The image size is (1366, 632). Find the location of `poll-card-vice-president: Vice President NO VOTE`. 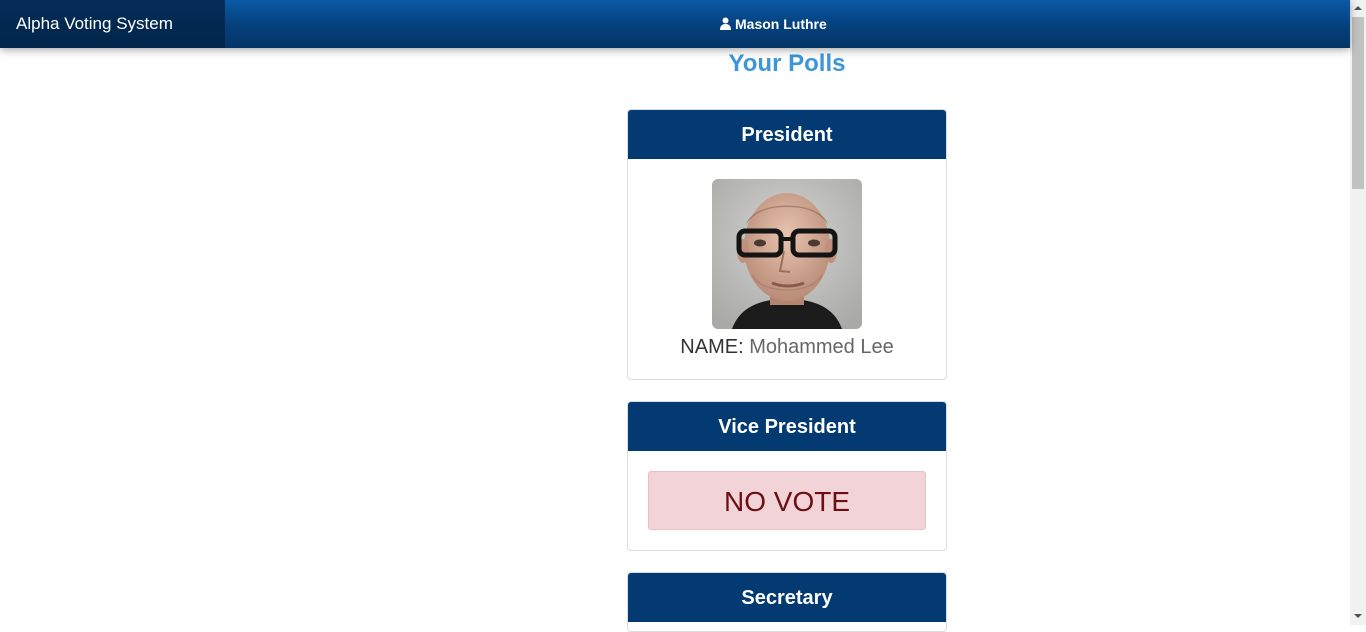

poll-card-vice-president: Vice President NO VOTE is located at coordinates (787, 476).